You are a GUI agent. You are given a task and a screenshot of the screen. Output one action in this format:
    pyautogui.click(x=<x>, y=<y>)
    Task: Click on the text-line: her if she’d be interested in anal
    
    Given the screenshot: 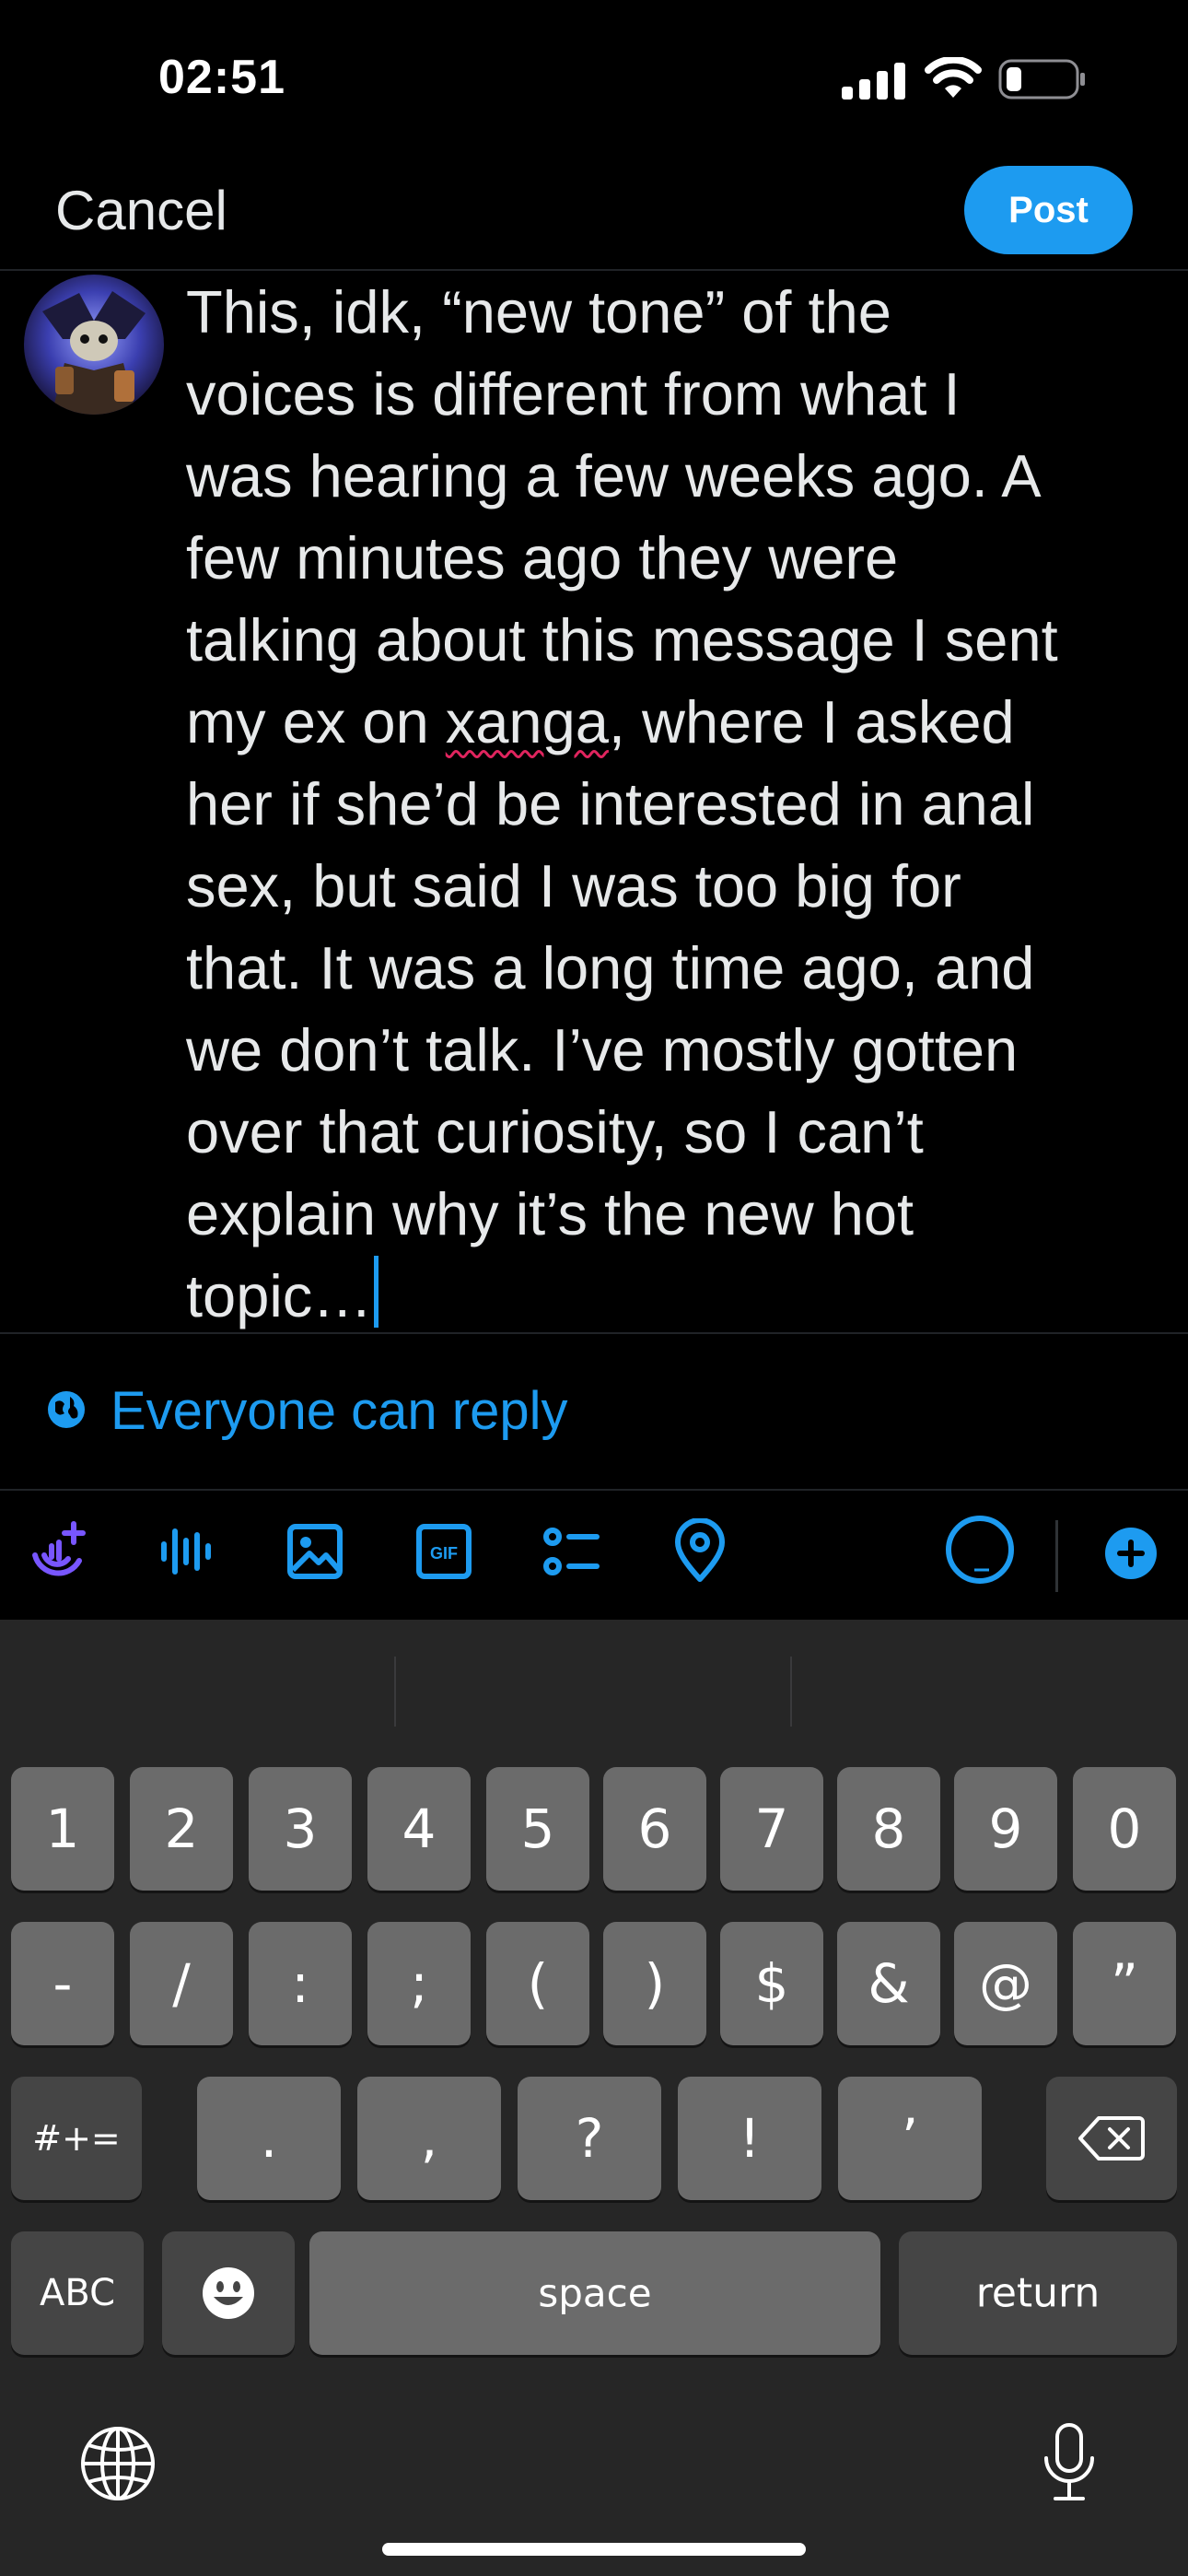 What is the action you would take?
    pyautogui.click(x=610, y=803)
    